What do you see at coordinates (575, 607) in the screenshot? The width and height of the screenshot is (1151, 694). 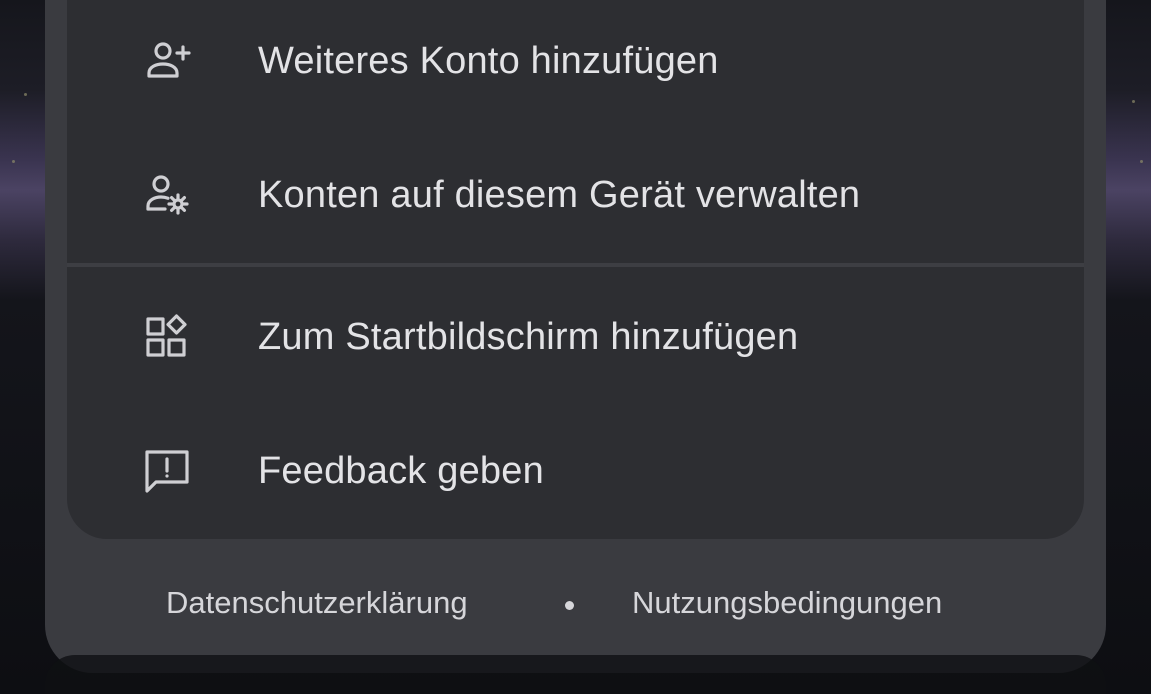 I see `sheet-footer: Datenschutzerklärung Nutzungsbedingungen` at bounding box center [575, 607].